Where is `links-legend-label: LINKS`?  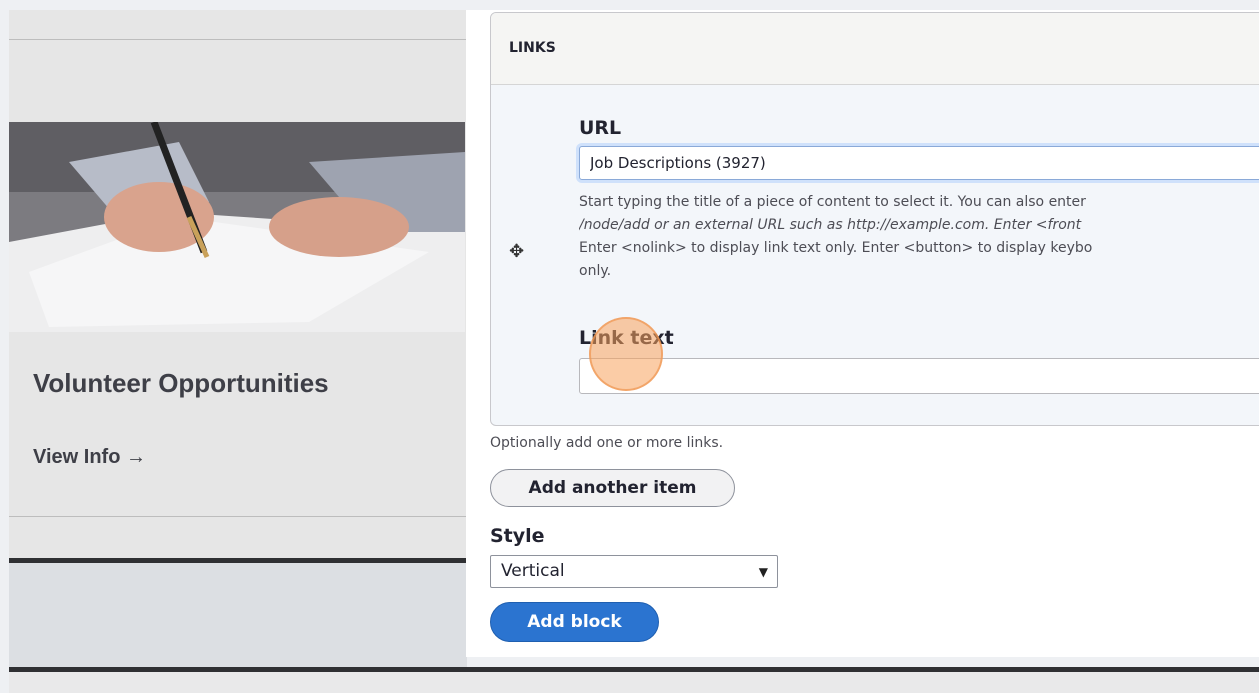
links-legend-label: LINKS is located at coordinates (532, 48).